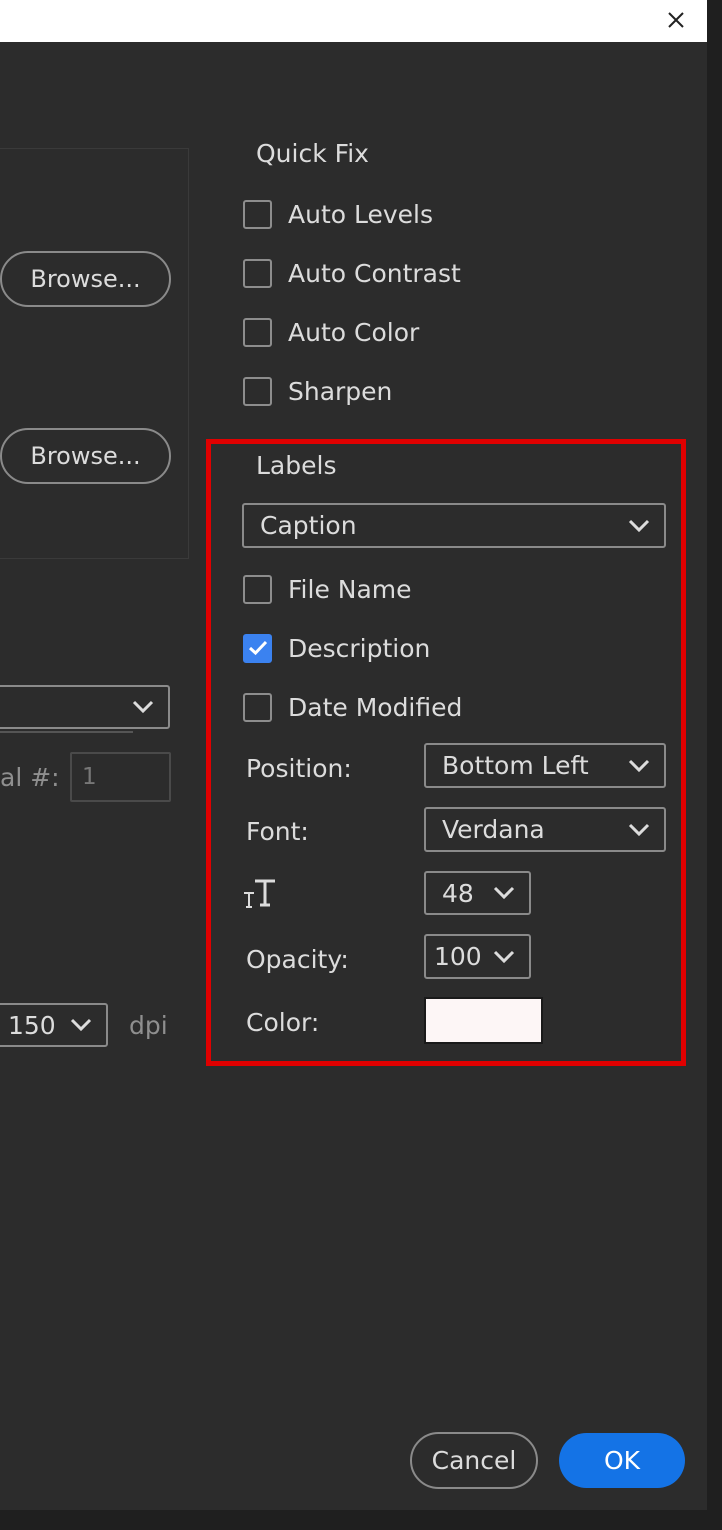 This screenshot has height=1530, width=722. I want to click on auto-contrast-checkbox: Auto Contrast, so click(352, 273).